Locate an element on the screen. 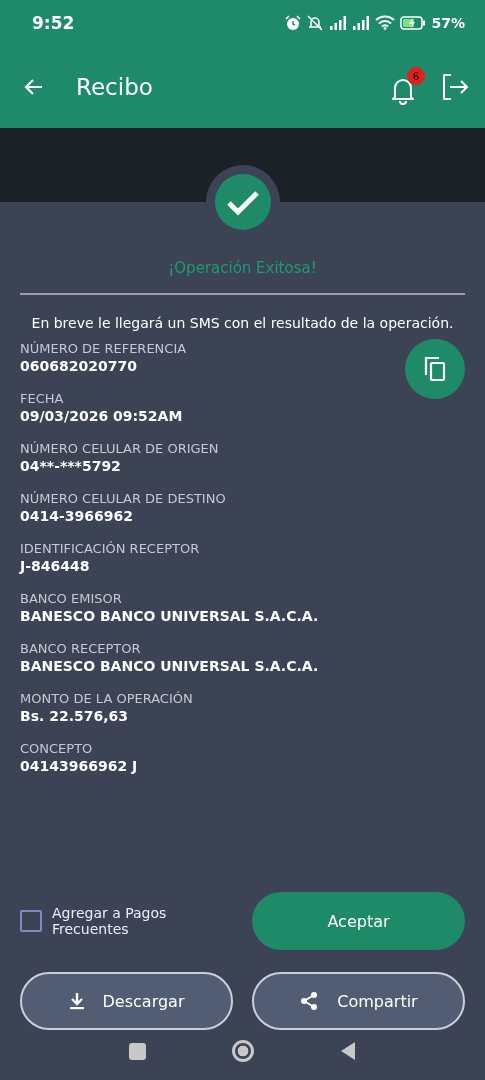  download-icon is located at coordinates (76, 1001).